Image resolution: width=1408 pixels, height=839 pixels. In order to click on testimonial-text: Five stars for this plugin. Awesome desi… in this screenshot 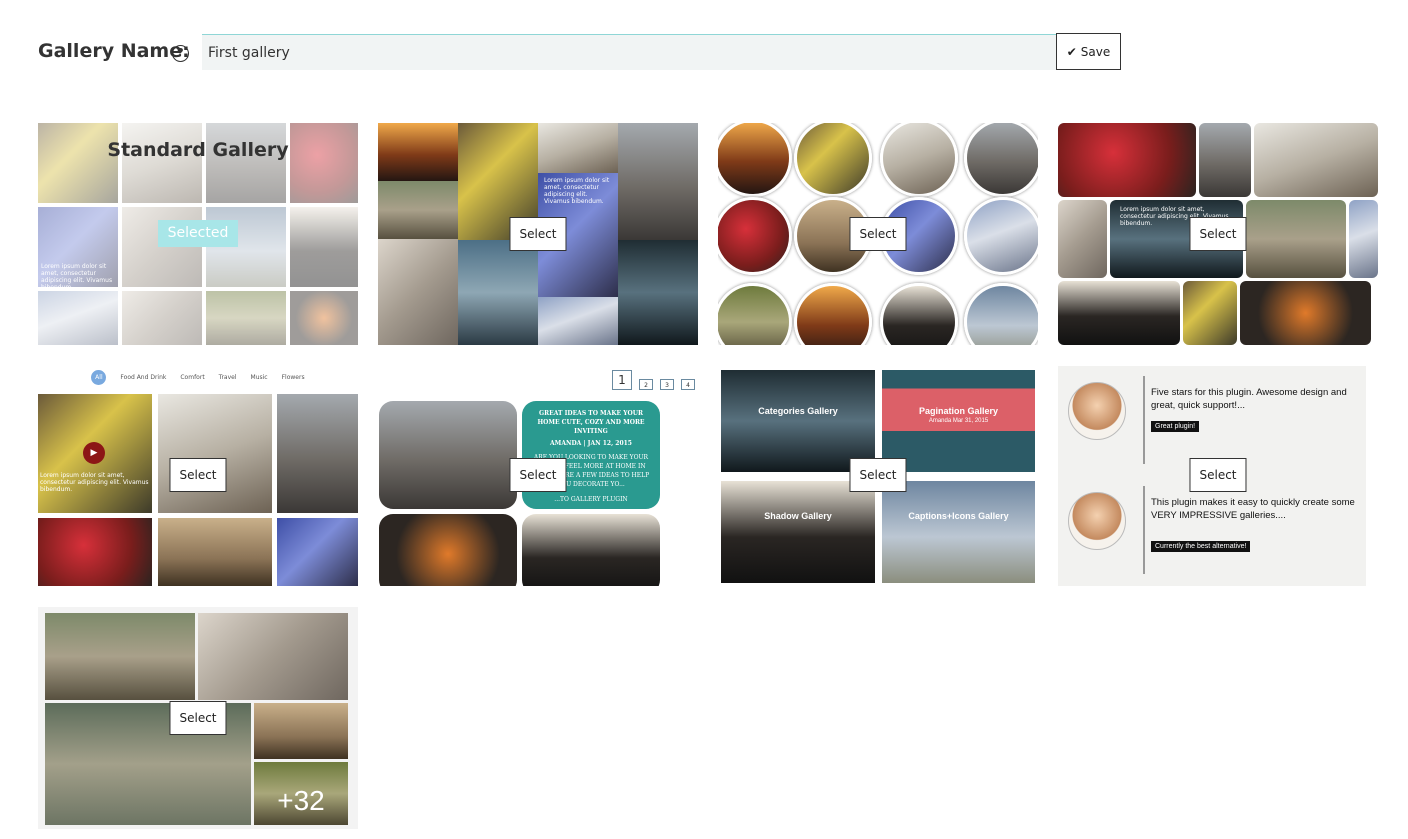, I will do `click(1249, 399)`.